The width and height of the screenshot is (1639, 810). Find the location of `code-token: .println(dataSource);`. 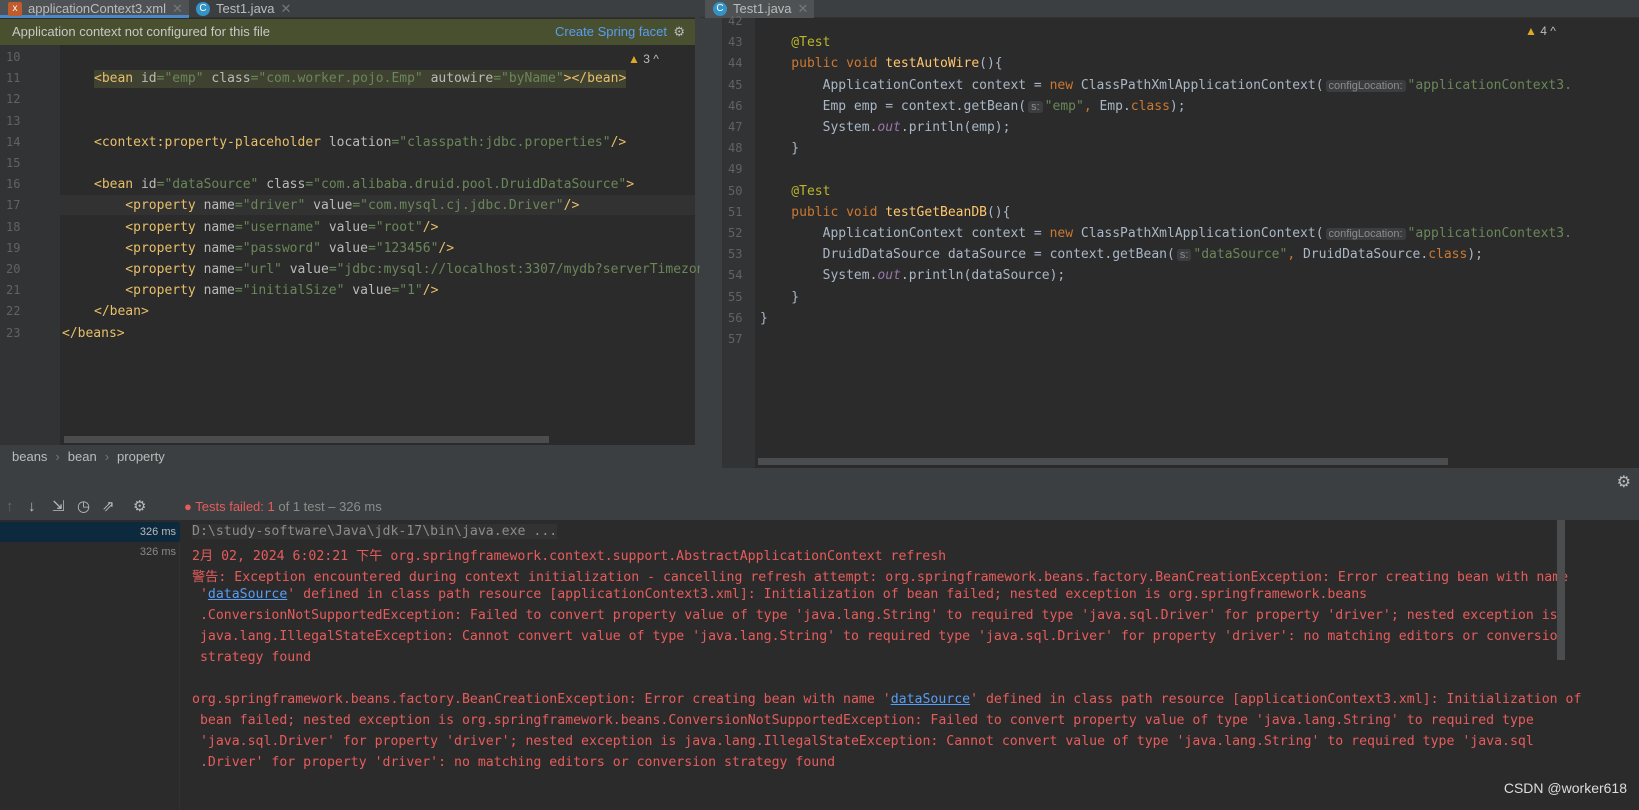

code-token: .println(dataSource); is located at coordinates (983, 276).